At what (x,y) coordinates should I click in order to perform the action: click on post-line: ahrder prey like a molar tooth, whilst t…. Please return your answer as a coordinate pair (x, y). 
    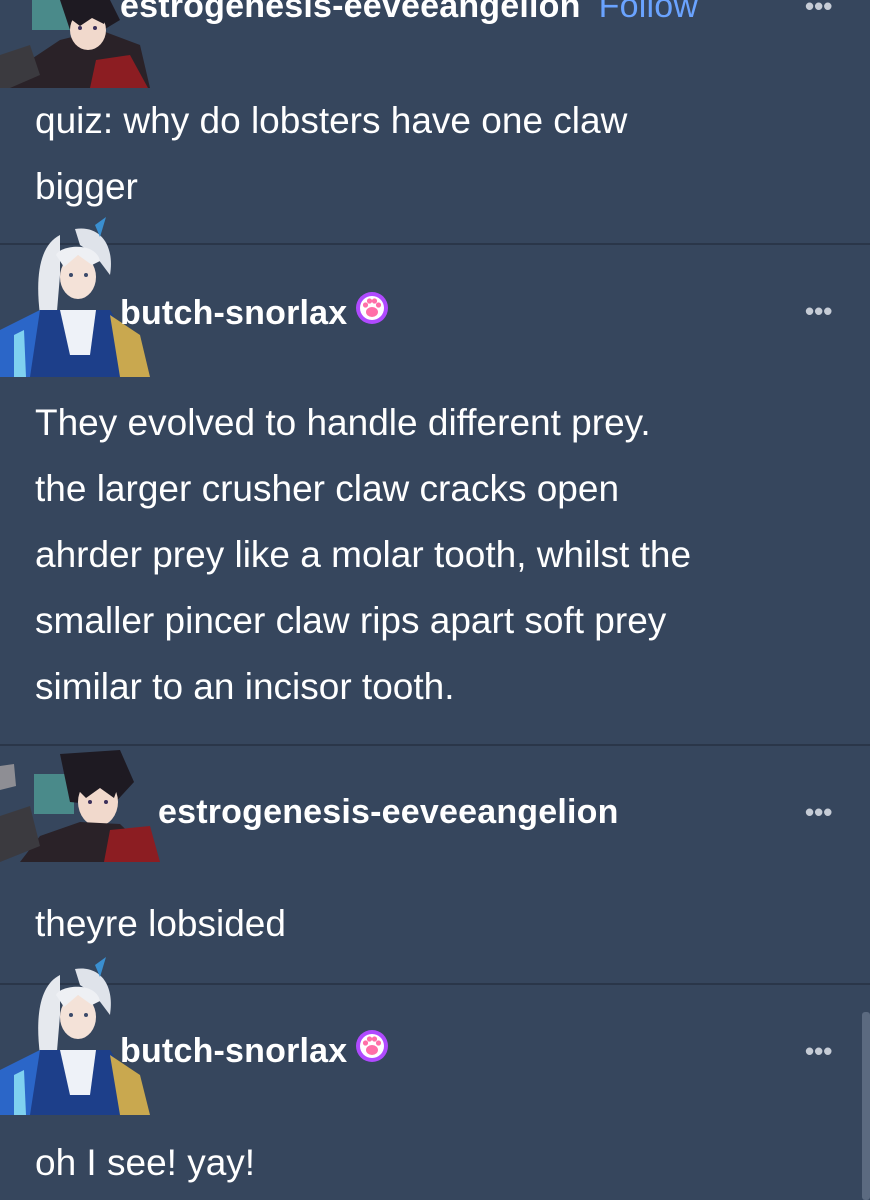
    Looking at the image, I should click on (363, 554).